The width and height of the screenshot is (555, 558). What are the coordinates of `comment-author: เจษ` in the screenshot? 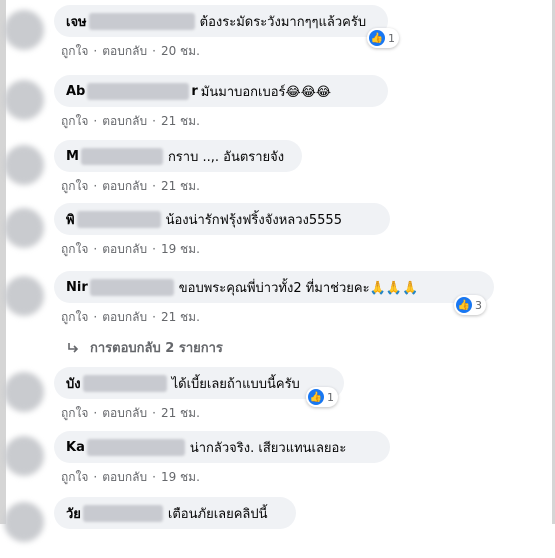 It's located at (76, 21).